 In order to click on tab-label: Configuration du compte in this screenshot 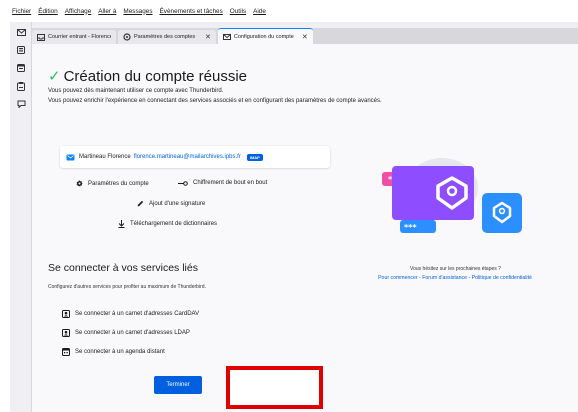, I will do `click(263, 36)`.